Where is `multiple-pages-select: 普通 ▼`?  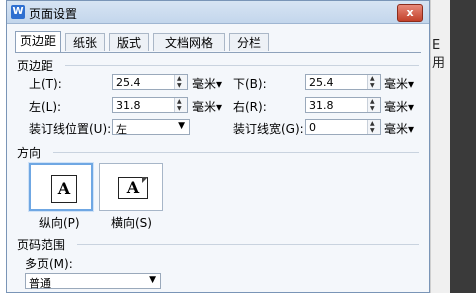
multiple-pages-select: 普通 ▼ is located at coordinates (93, 281).